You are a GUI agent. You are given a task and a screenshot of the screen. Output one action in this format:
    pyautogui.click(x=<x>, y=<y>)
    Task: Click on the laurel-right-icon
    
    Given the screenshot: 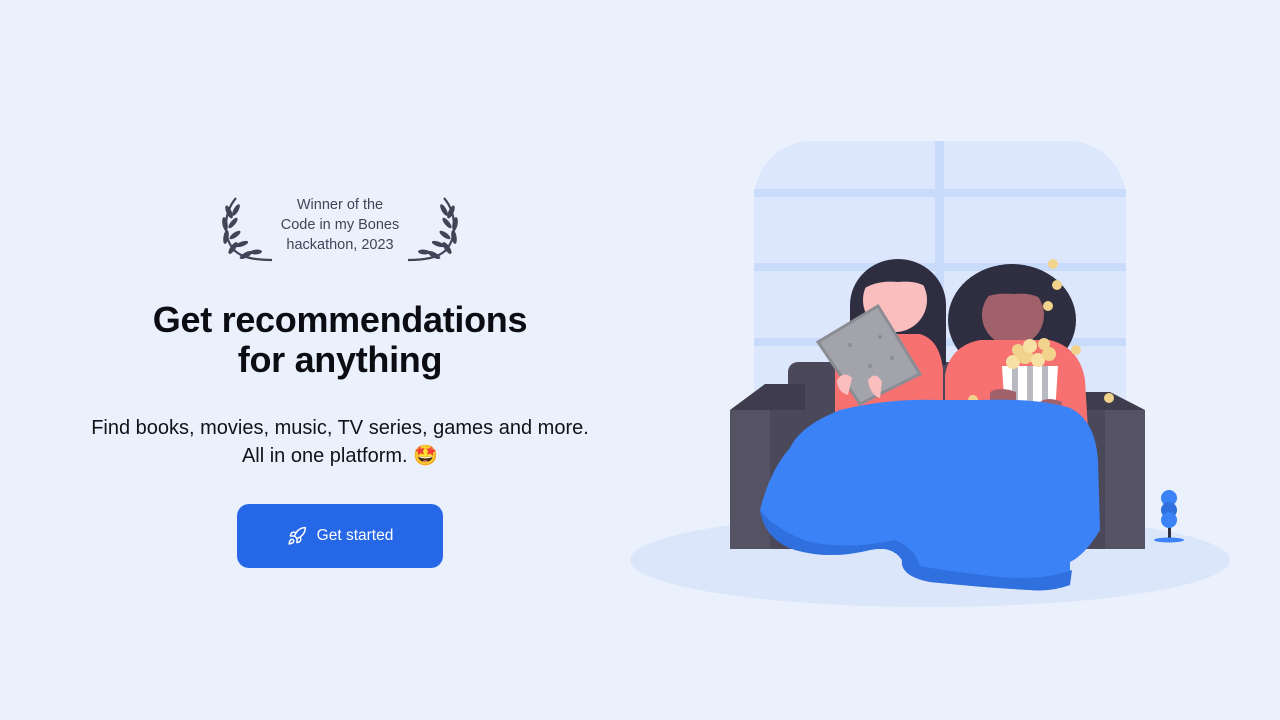 What is the action you would take?
    pyautogui.click(x=432, y=229)
    